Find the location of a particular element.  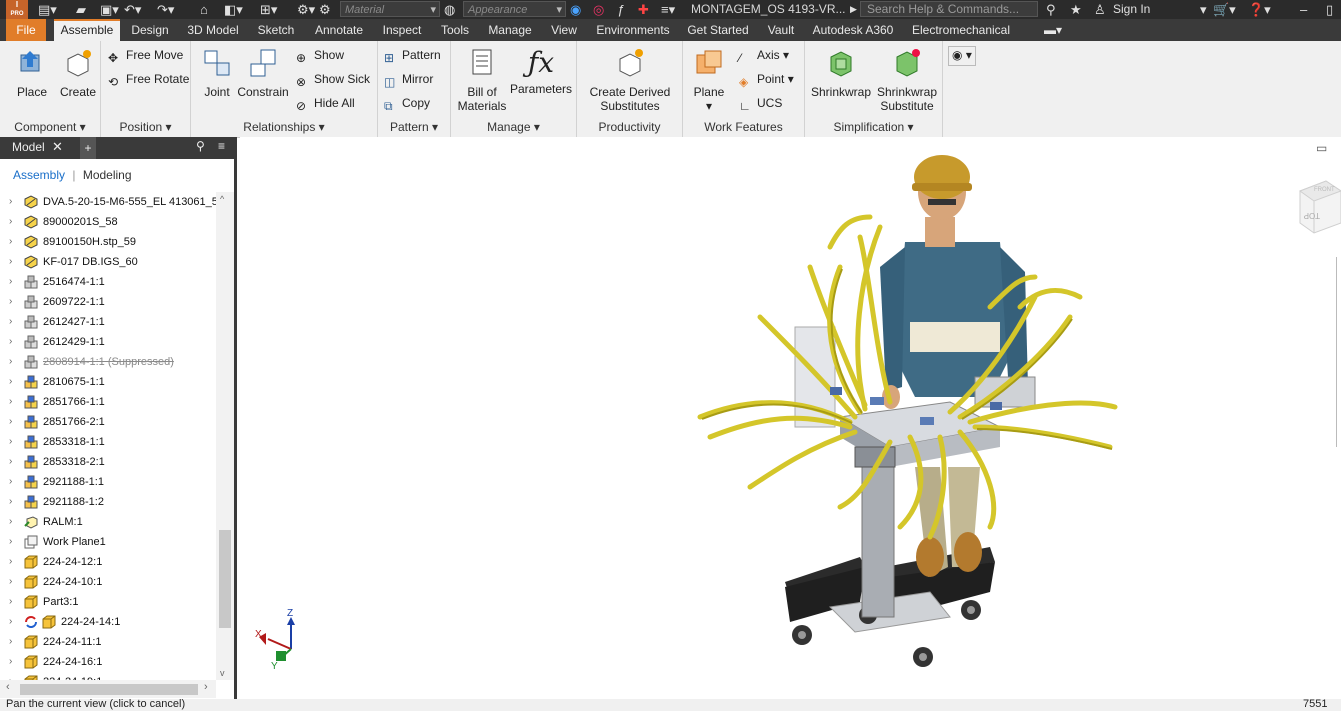

tree-node: › 224-24-16:1 is located at coordinates (108, 662).